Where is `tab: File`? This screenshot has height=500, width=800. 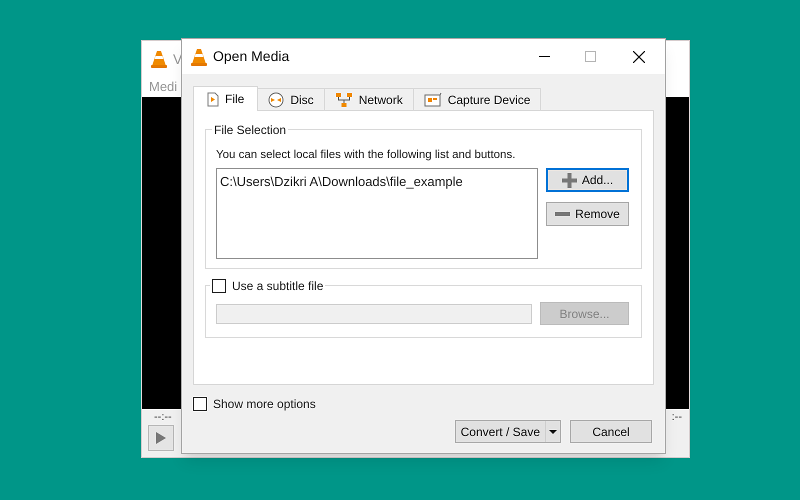
tab: File is located at coordinates (225, 98).